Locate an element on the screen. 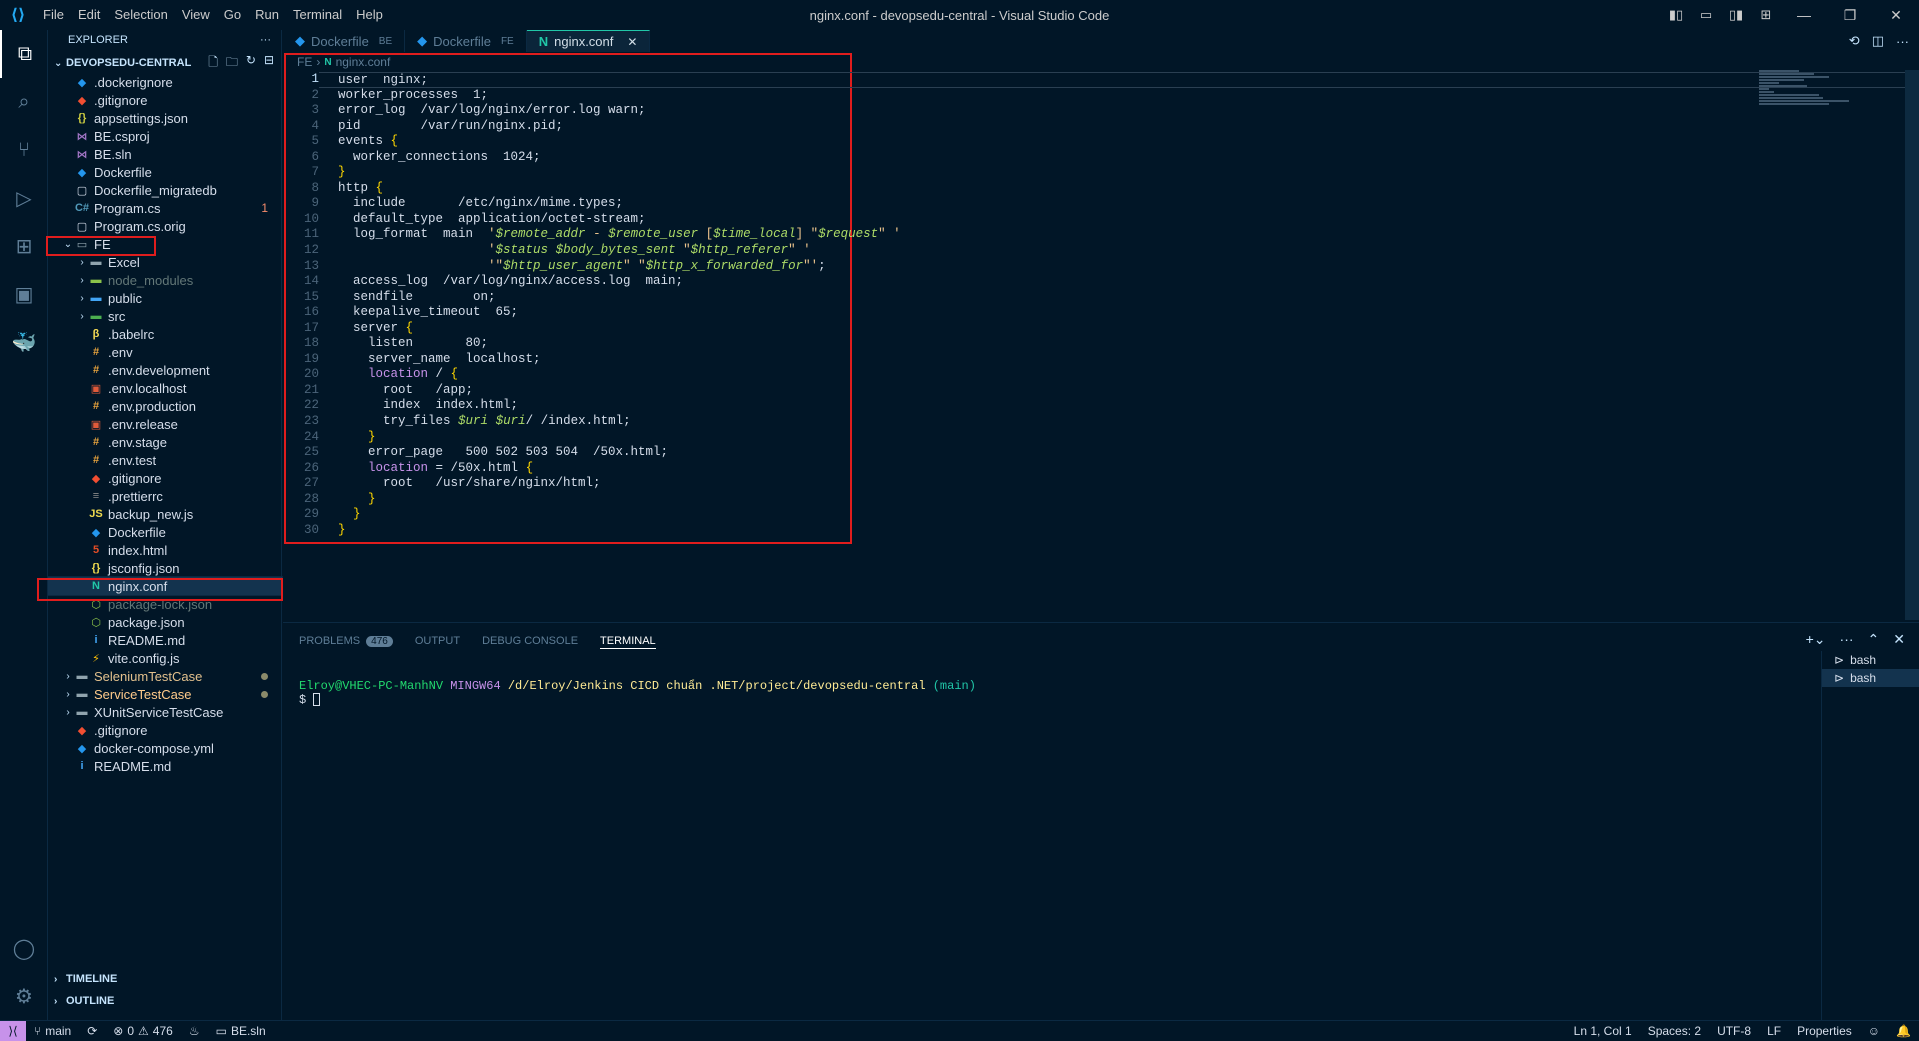 The image size is (1919, 1041). code-line: 21 root /app; is located at coordinates (1101, 391).